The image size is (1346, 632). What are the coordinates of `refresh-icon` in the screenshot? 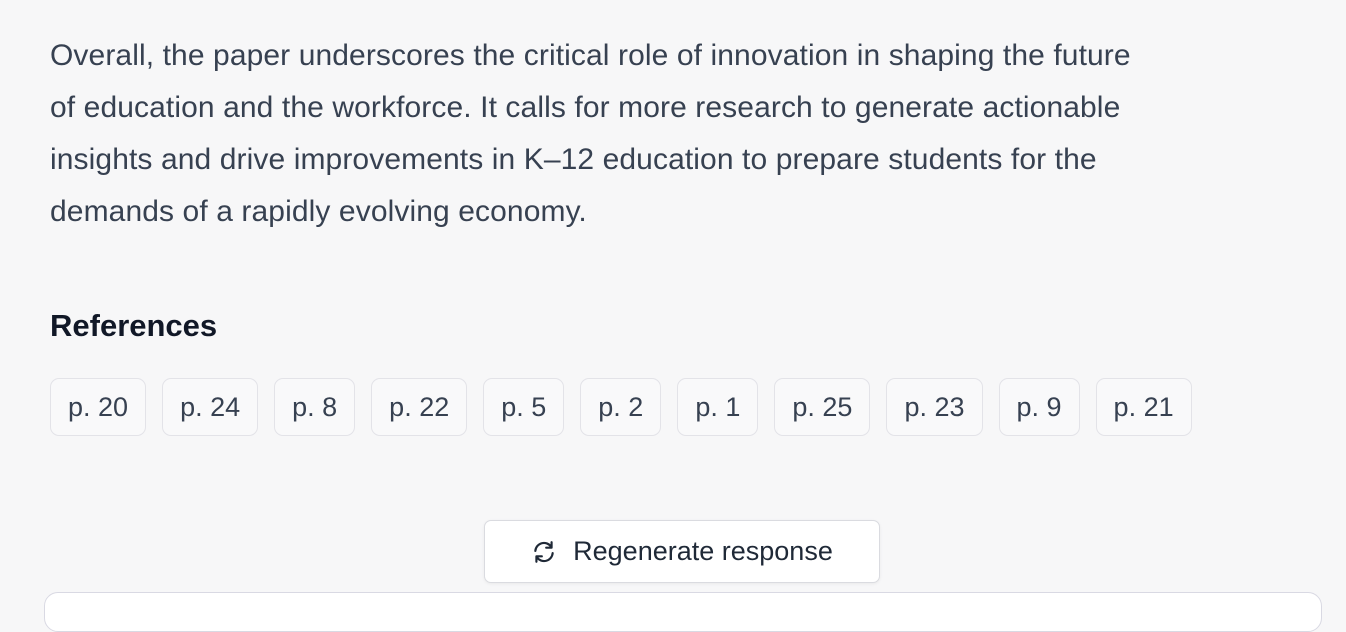 It's located at (544, 552).